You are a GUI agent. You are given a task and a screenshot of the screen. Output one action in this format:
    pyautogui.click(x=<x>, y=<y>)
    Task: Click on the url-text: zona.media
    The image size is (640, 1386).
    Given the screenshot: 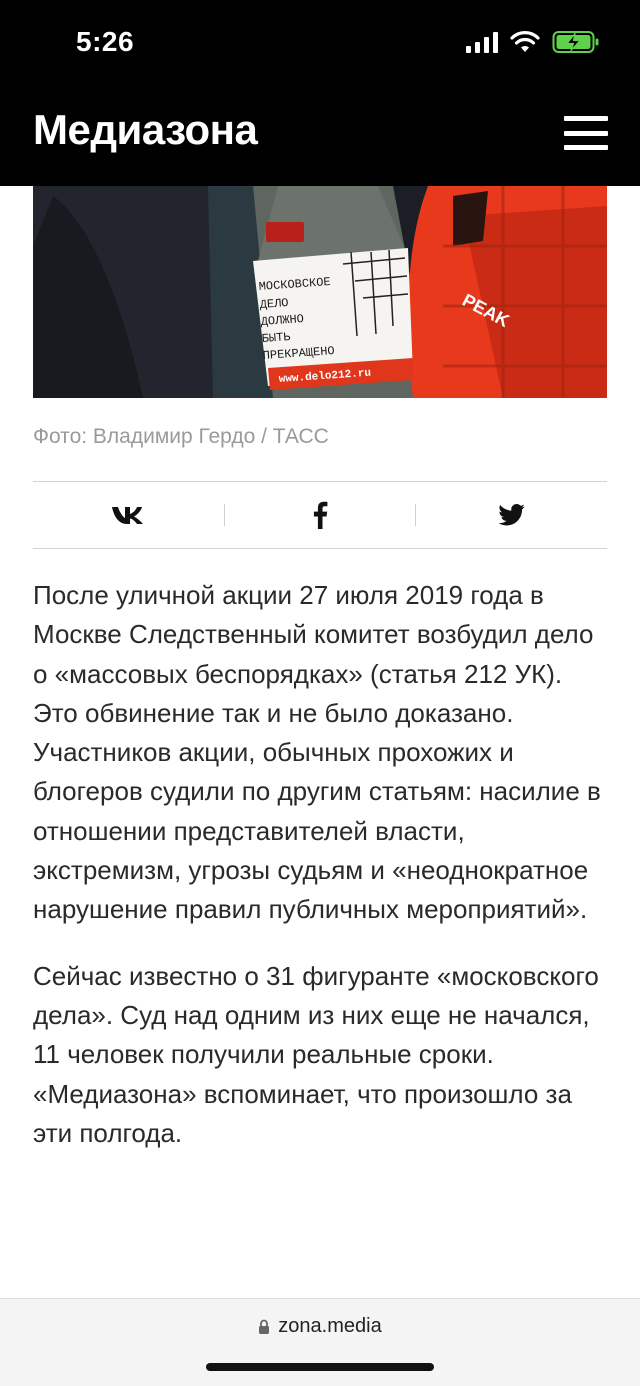 What is the action you would take?
    pyautogui.click(x=330, y=1326)
    